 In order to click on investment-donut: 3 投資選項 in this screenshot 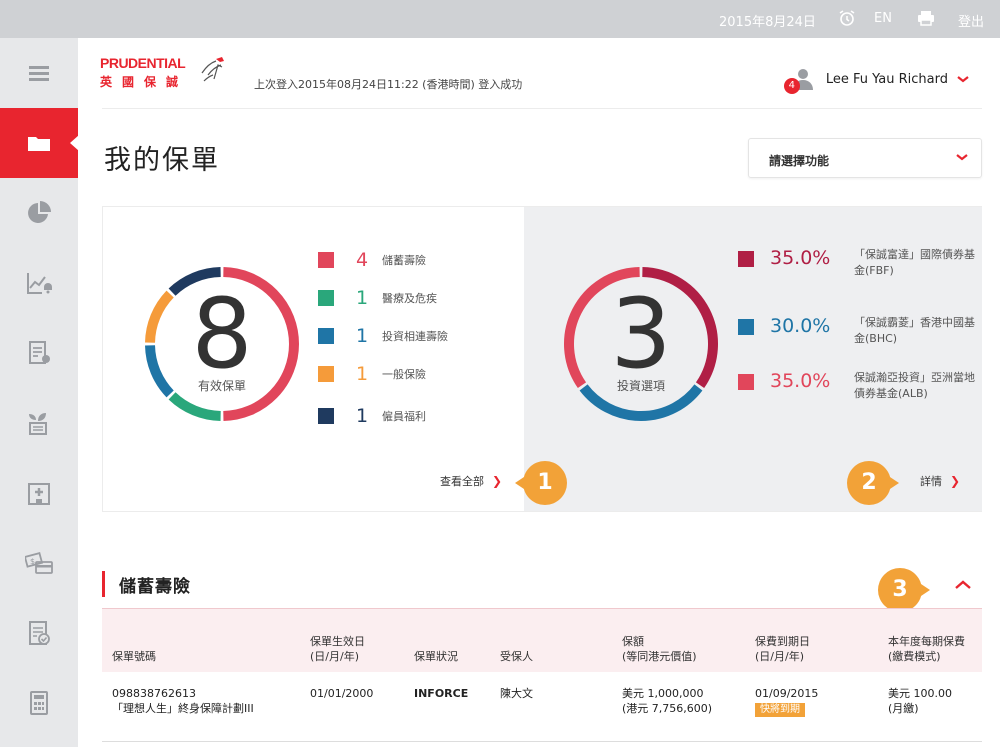, I will do `click(641, 344)`.